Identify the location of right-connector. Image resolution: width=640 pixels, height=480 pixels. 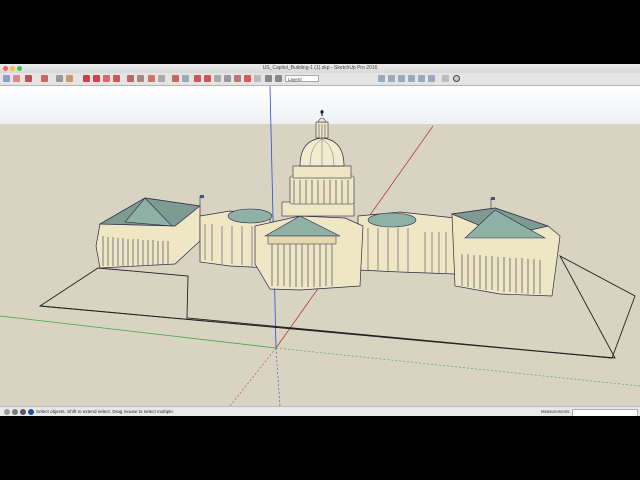
(406, 243).